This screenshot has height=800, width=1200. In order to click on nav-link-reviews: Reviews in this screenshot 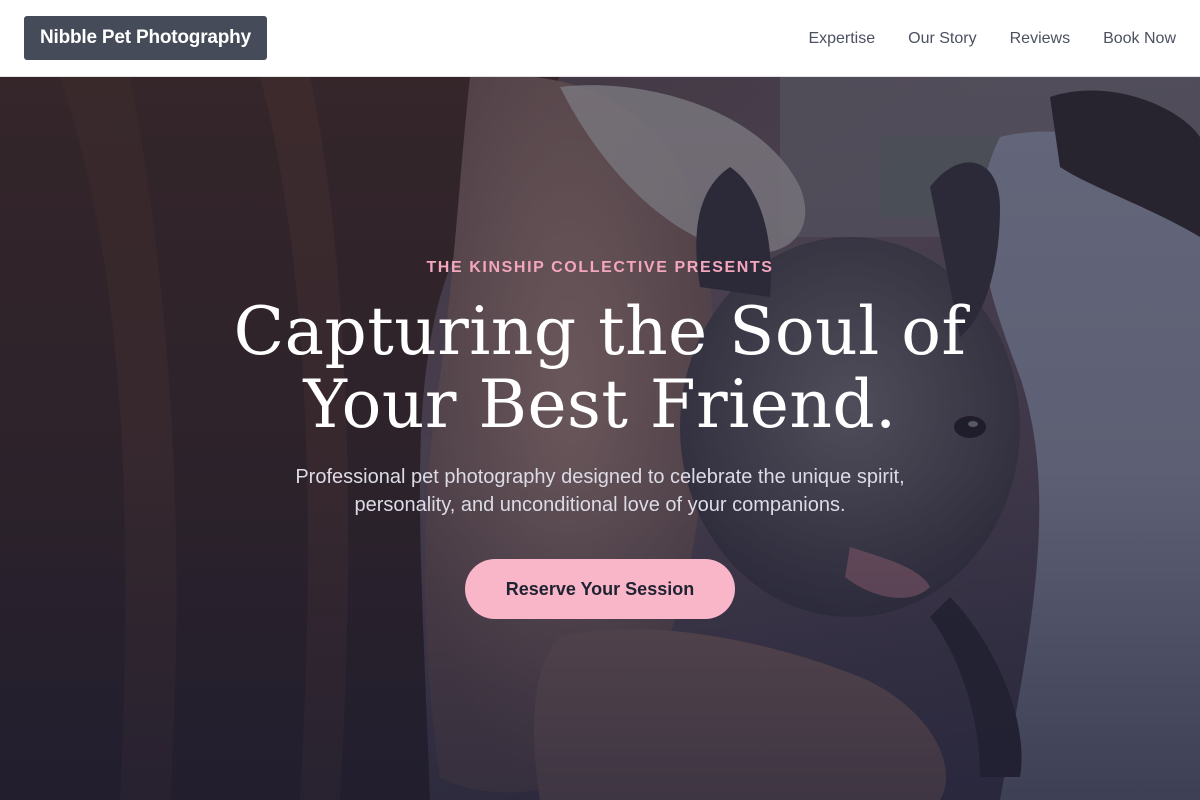, I will do `click(1040, 39)`.